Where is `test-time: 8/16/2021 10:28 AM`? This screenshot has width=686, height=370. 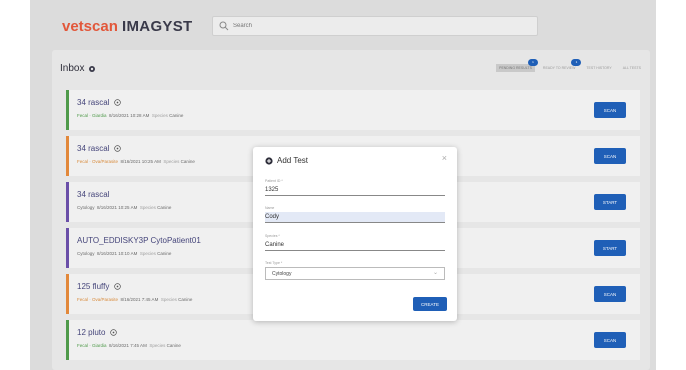 test-time: 8/16/2021 10:28 AM is located at coordinates (129, 115).